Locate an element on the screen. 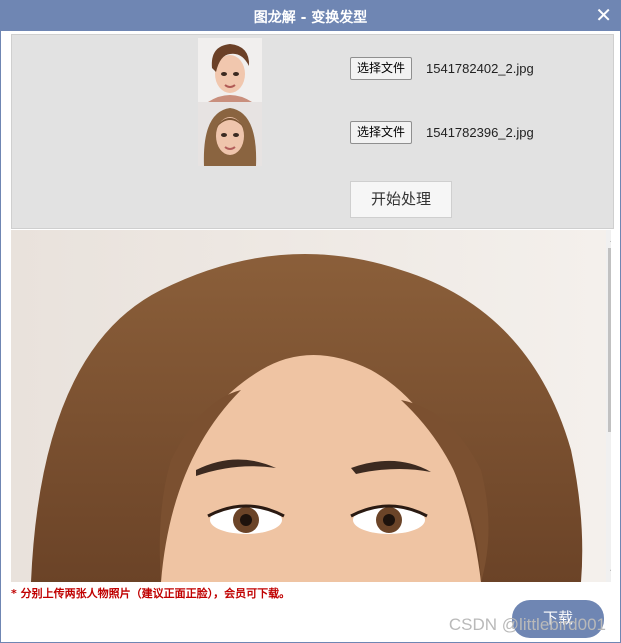 Image resolution: width=621 pixels, height=643 pixels. dialog-titlebar: 图龙解 - 变换发型 ✕ is located at coordinates (310, 16).